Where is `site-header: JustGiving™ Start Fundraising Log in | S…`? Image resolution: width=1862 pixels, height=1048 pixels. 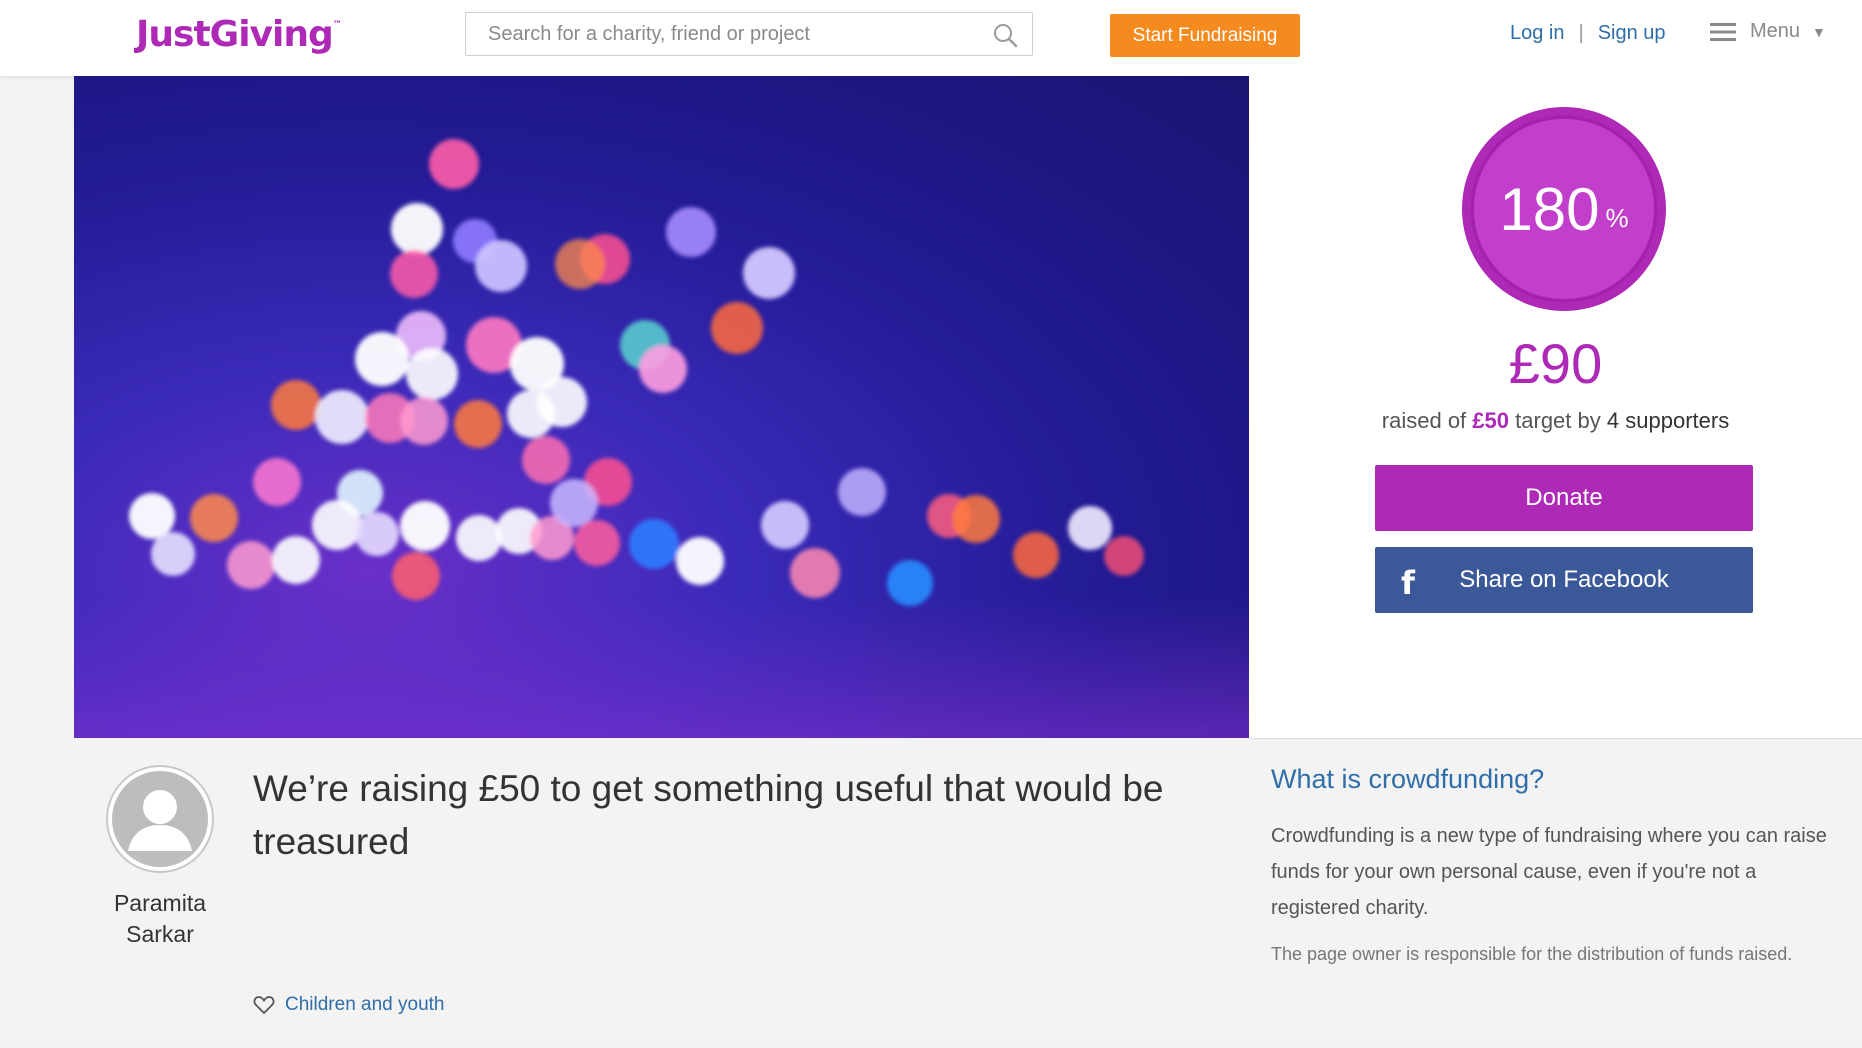
site-header: JustGiving™ Start Fundraising Log in | S… is located at coordinates (931, 38).